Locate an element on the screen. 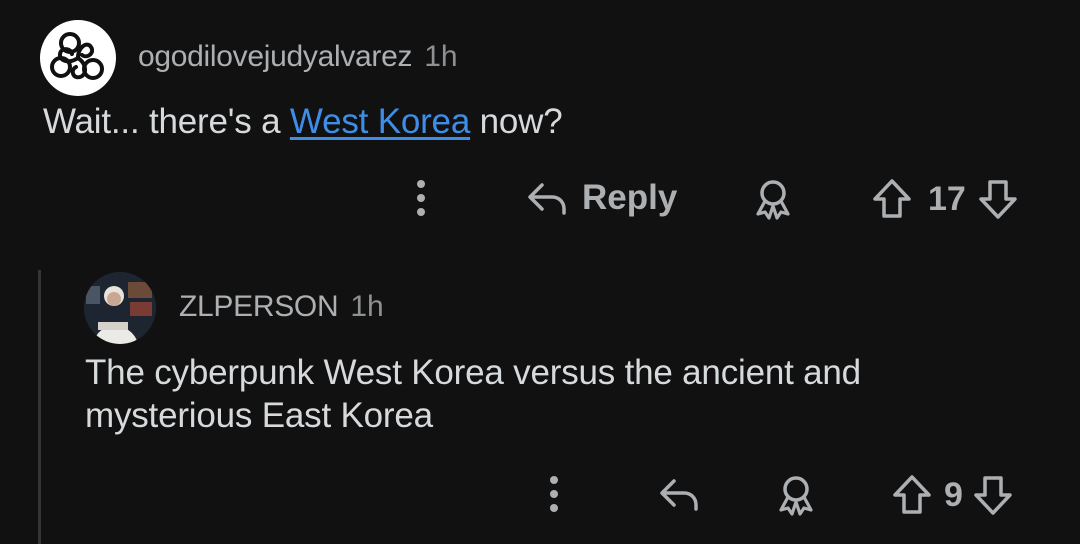 The height and width of the screenshot is (544, 1080). comment-meta: ogodilovejudyalvarez 1h is located at coordinates (298, 57).